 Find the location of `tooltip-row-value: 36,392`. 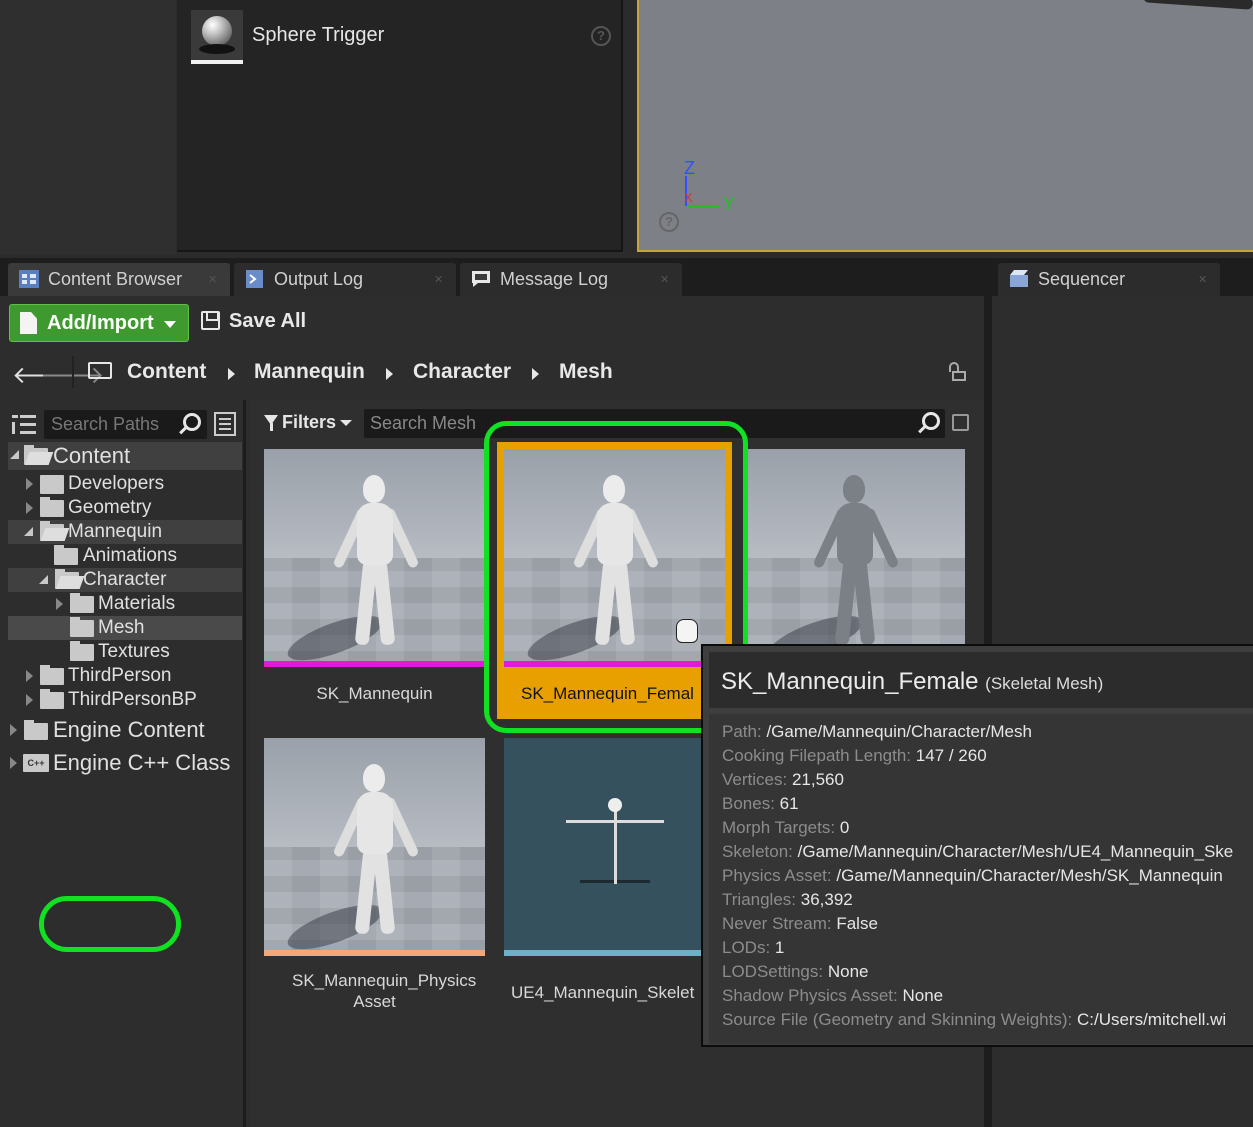

tooltip-row-value: 36,392 is located at coordinates (826, 899).